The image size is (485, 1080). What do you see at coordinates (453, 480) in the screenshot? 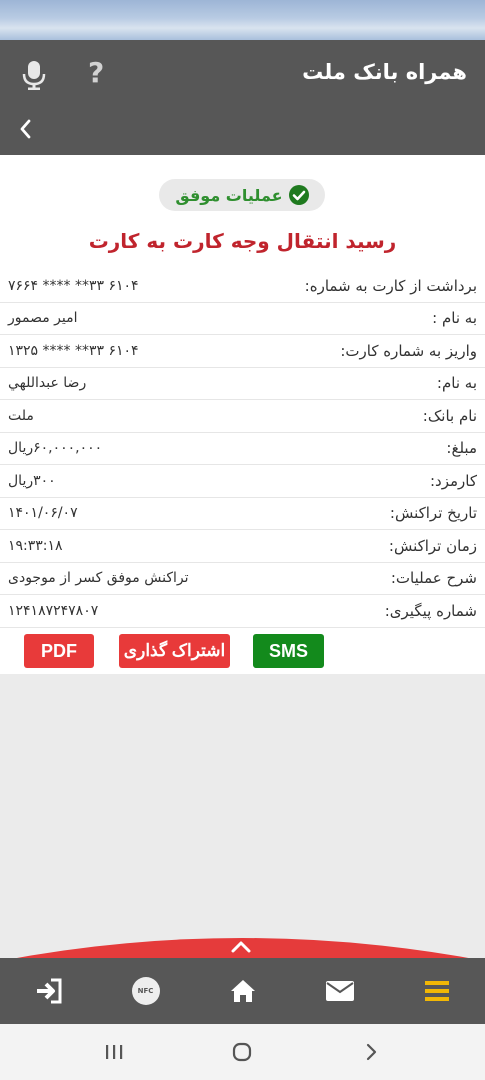
I see `row-label: کارمزد:` at bounding box center [453, 480].